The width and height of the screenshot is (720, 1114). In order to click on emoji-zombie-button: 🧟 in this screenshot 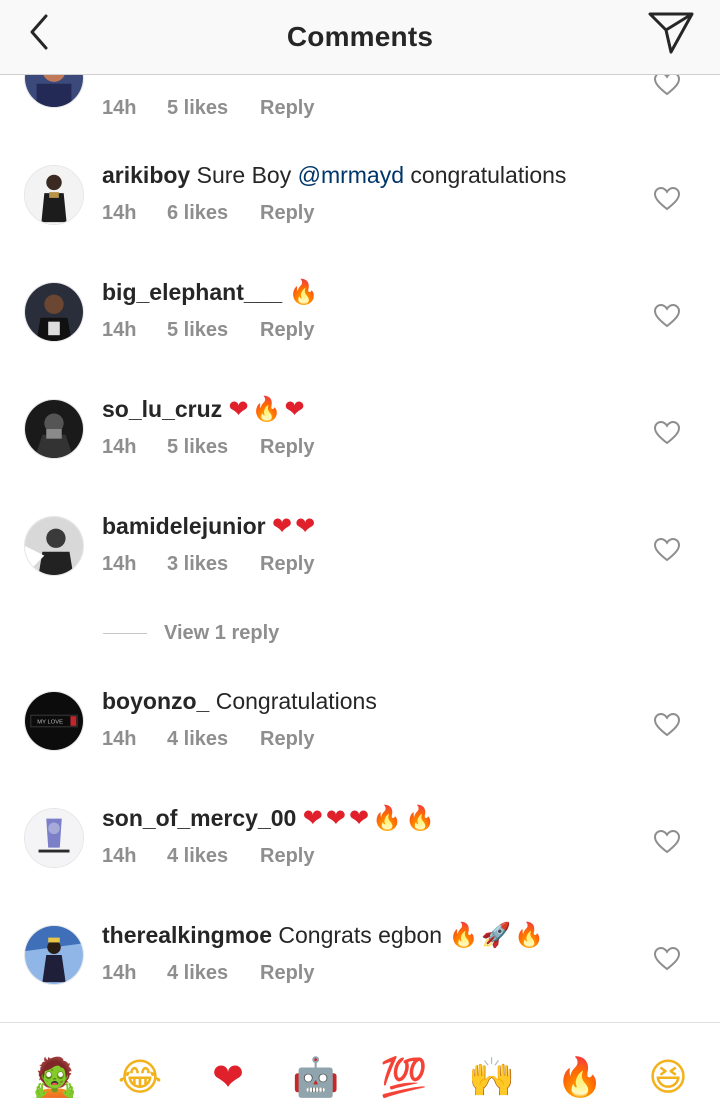, I will do `click(55, 1077)`.